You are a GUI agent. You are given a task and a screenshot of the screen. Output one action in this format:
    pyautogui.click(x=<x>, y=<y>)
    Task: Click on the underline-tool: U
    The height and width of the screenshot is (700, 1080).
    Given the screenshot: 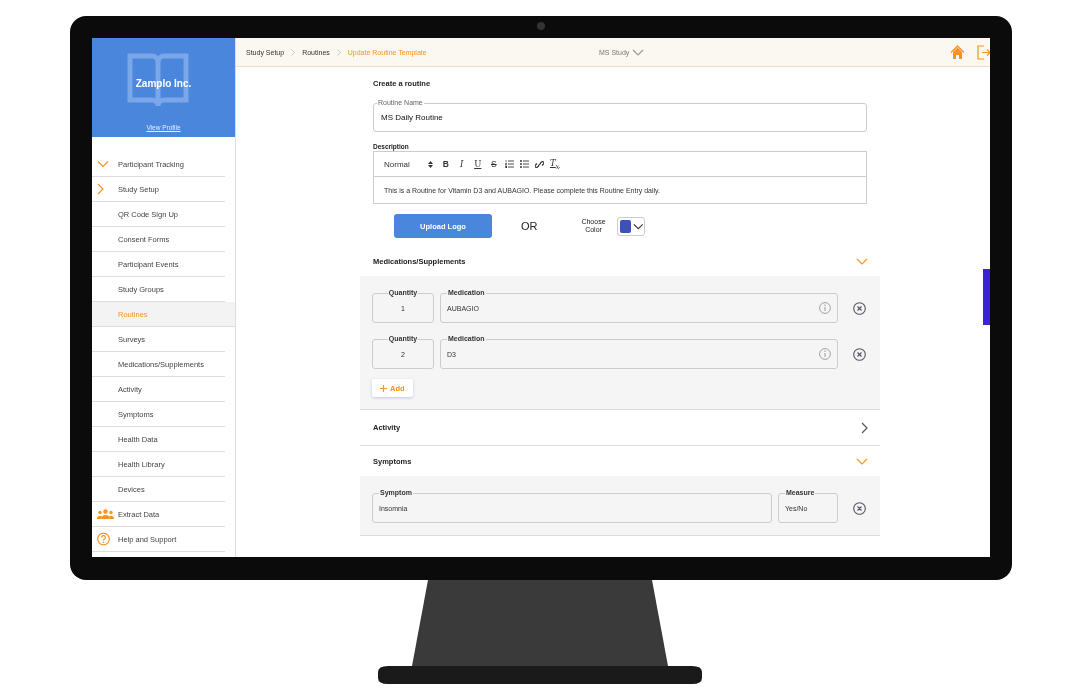 What is the action you would take?
    pyautogui.click(x=477, y=164)
    